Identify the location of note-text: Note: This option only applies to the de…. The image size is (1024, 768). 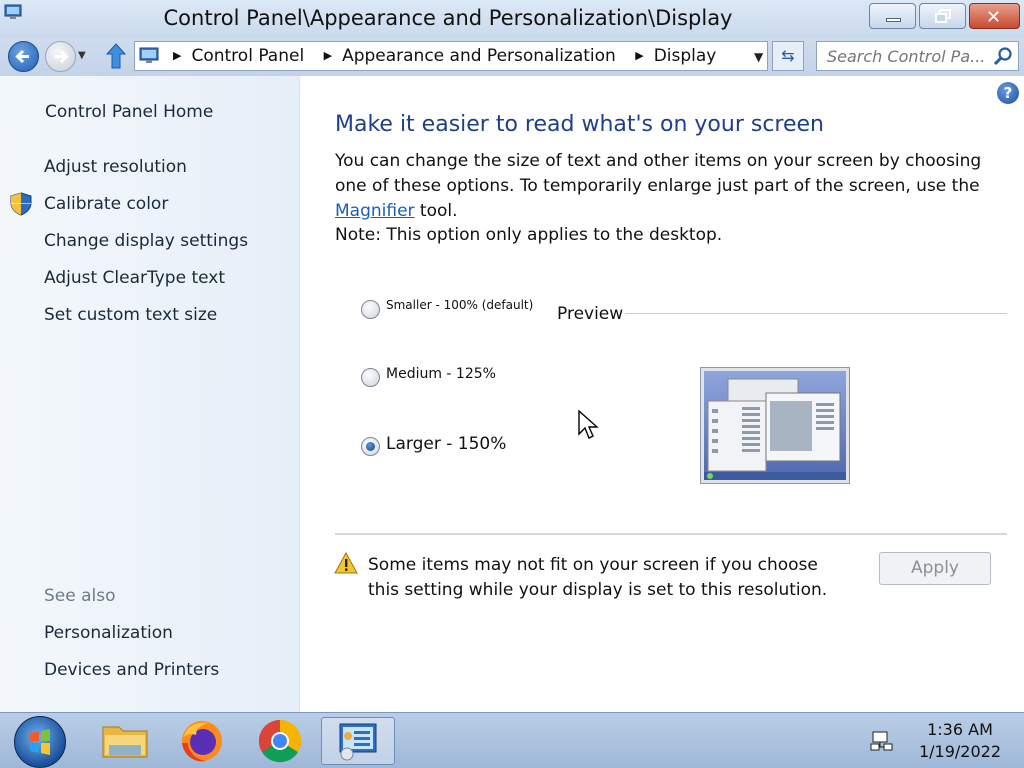
(529, 235).